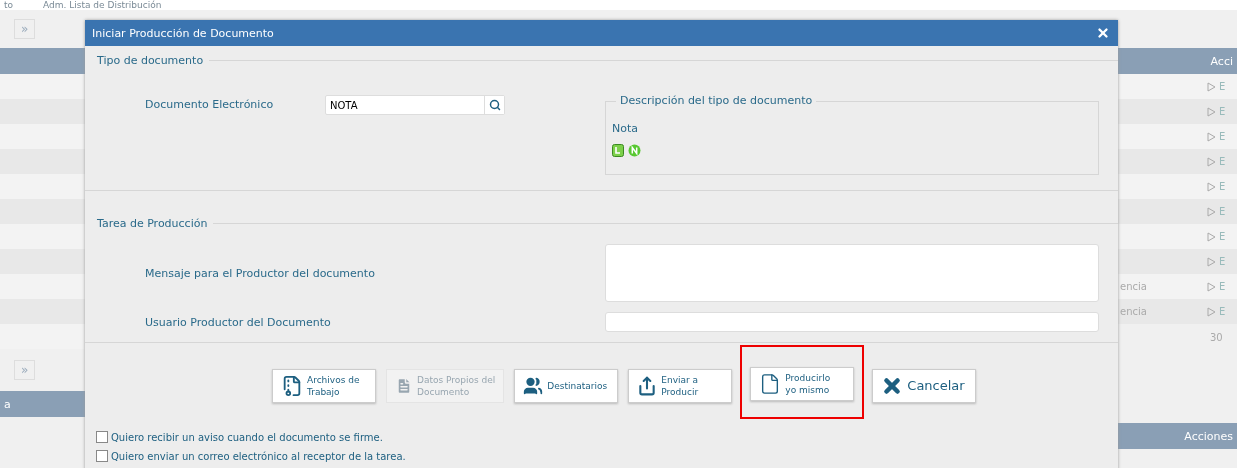 The width and height of the screenshot is (1237, 468). I want to click on field-label: Mensaje para el Productor del documento, so click(260, 273).